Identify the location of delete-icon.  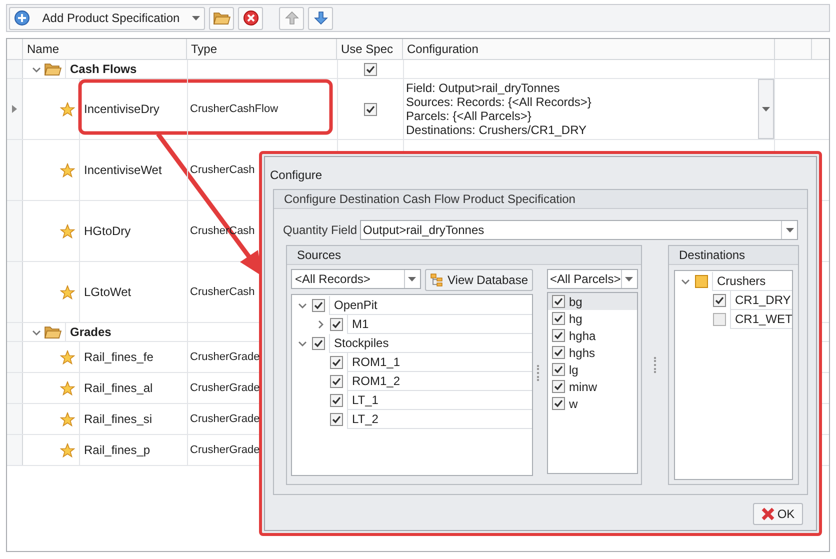
(250, 18).